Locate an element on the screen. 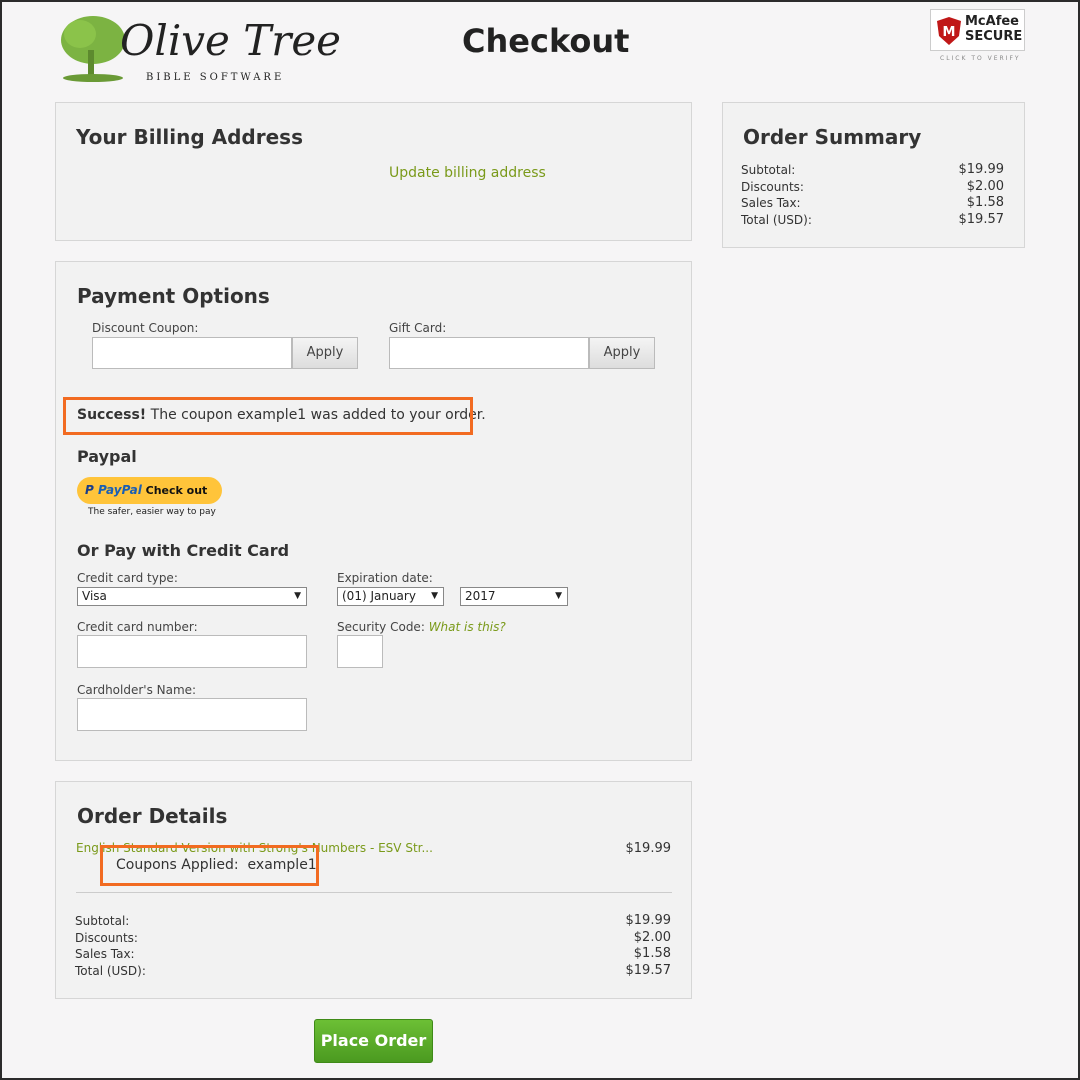 The height and width of the screenshot is (1080, 1080). coupon-label: Discount Coupon: is located at coordinates (145, 328).